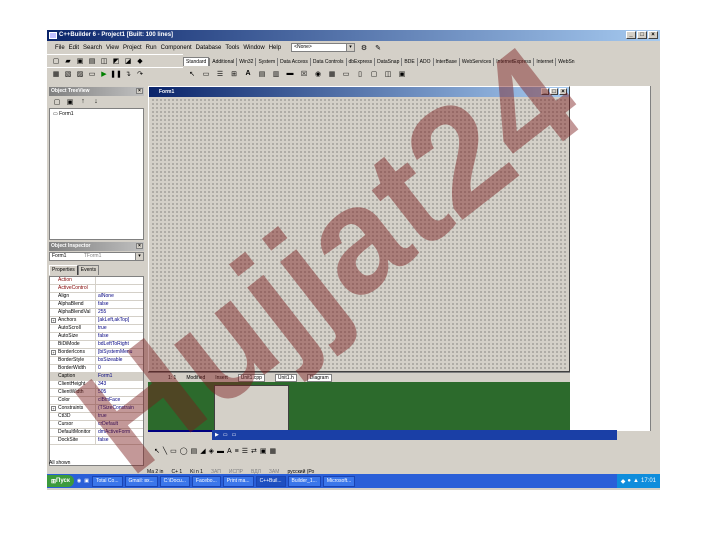 The width and height of the screenshot is (720, 540). Describe the element at coordinates (263, 451) in the screenshot. I see `shadow-icon: ▣` at that location.